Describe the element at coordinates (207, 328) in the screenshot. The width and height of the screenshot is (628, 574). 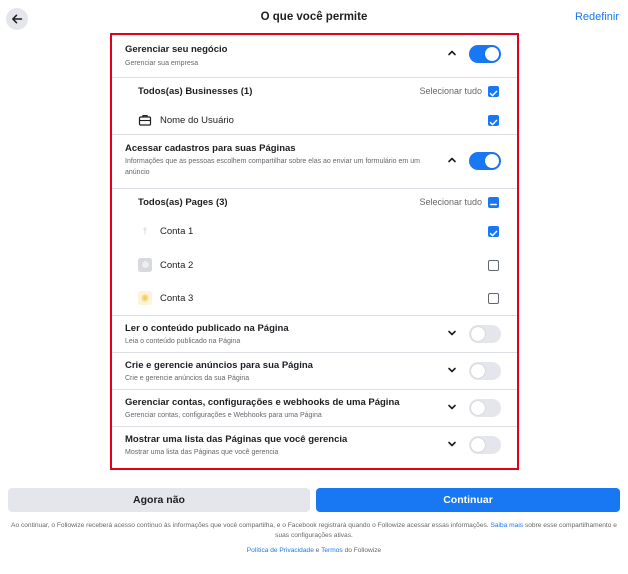
I see `section-title: Ler o conteúdo publicado na Página` at that location.